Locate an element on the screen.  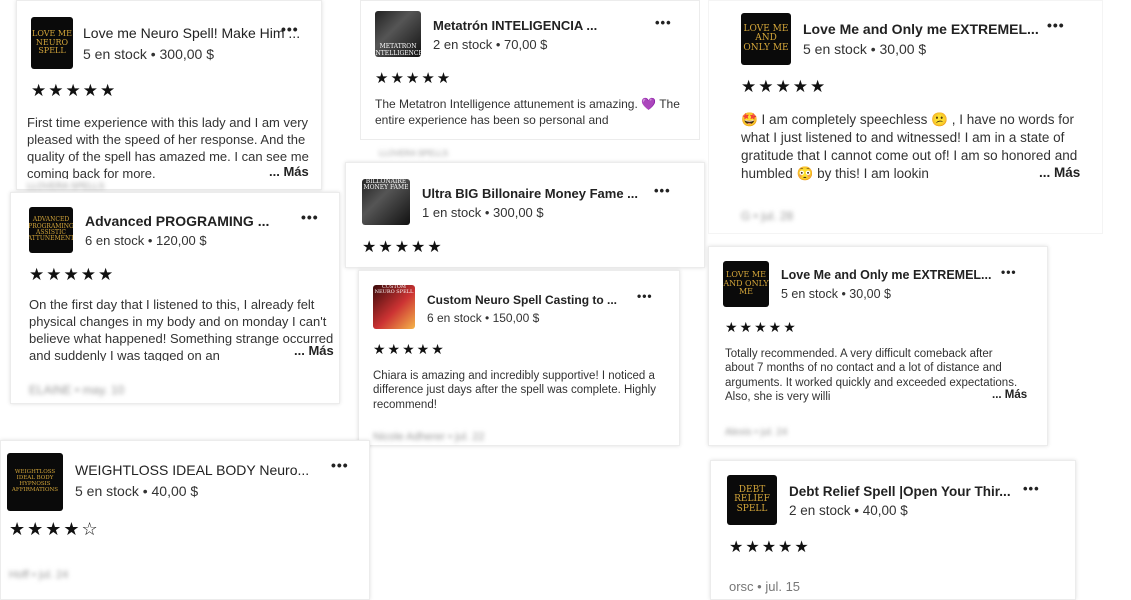
product-thumbnail: ADVANCED PROGRAMING ASSISTIC ATTUNEMENT is located at coordinates (51, 230).